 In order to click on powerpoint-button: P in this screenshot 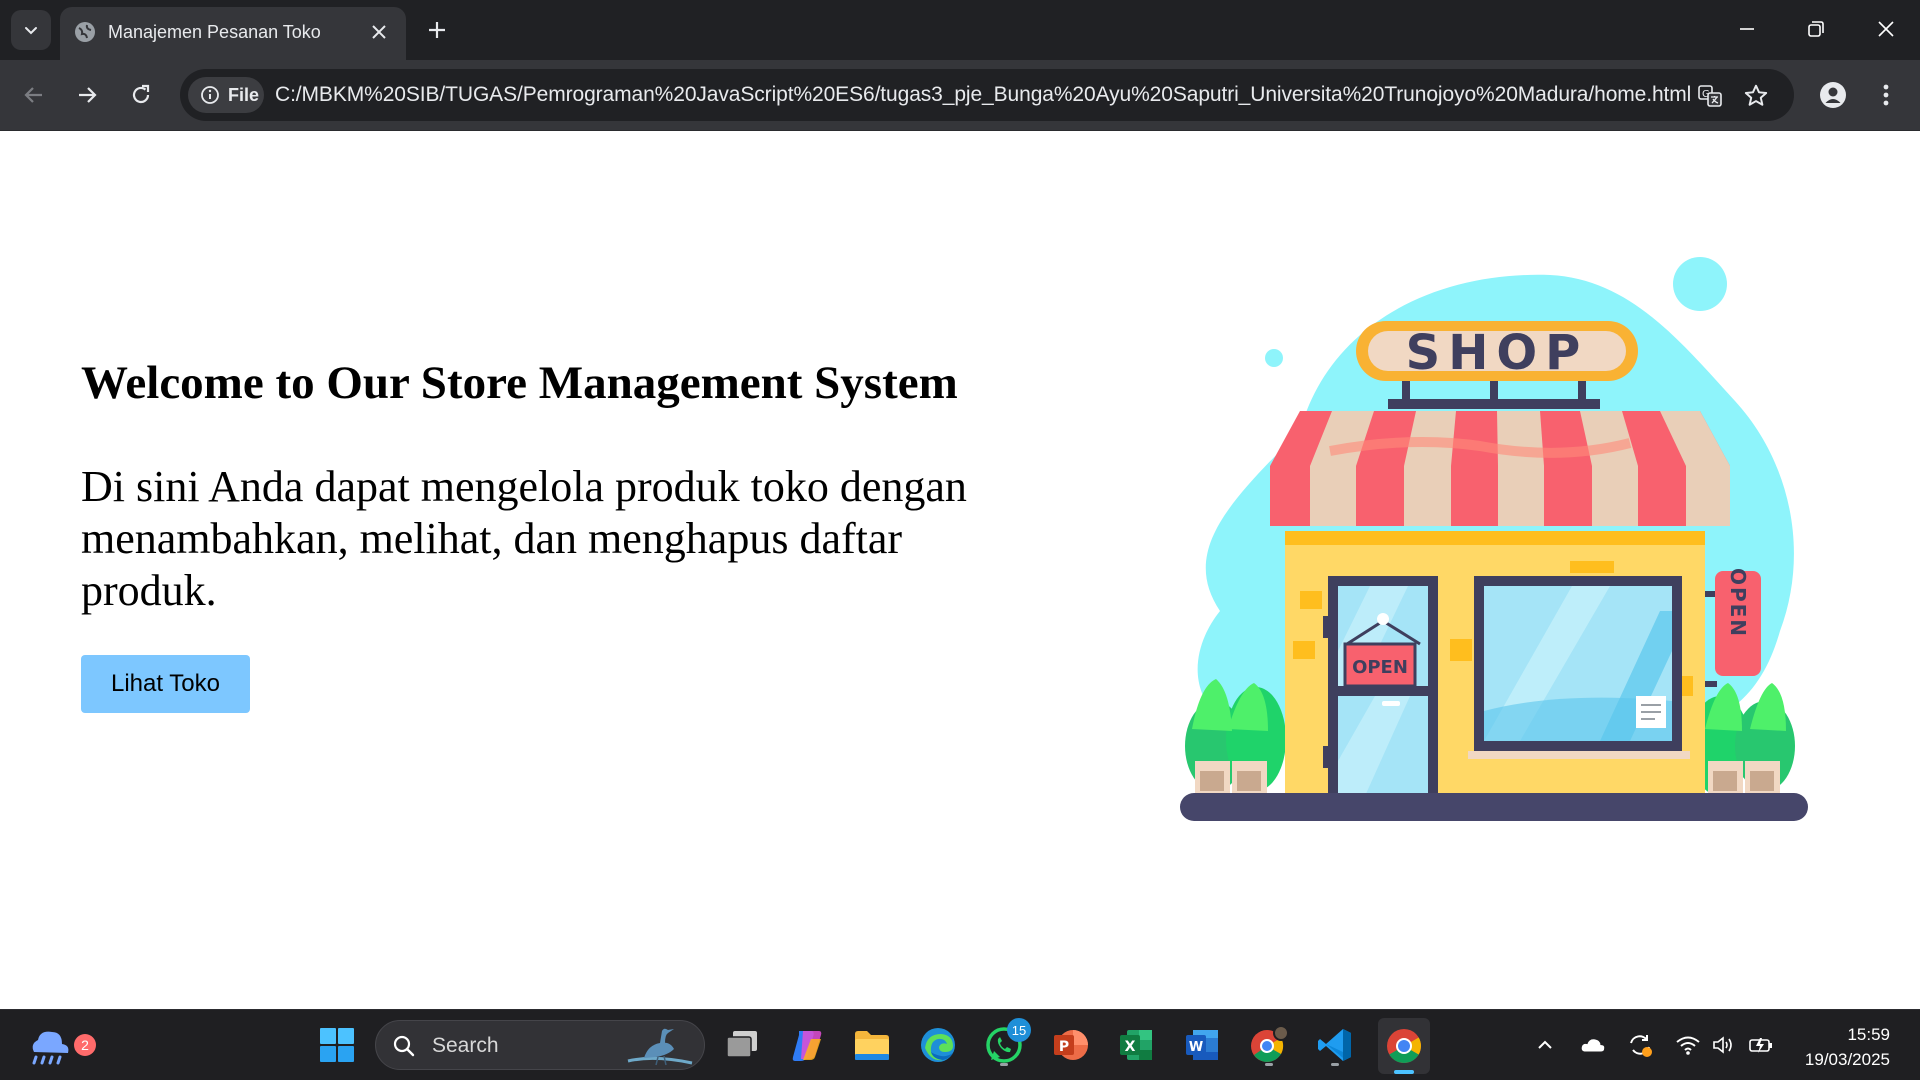, I will do `click(1070, 1045)`.